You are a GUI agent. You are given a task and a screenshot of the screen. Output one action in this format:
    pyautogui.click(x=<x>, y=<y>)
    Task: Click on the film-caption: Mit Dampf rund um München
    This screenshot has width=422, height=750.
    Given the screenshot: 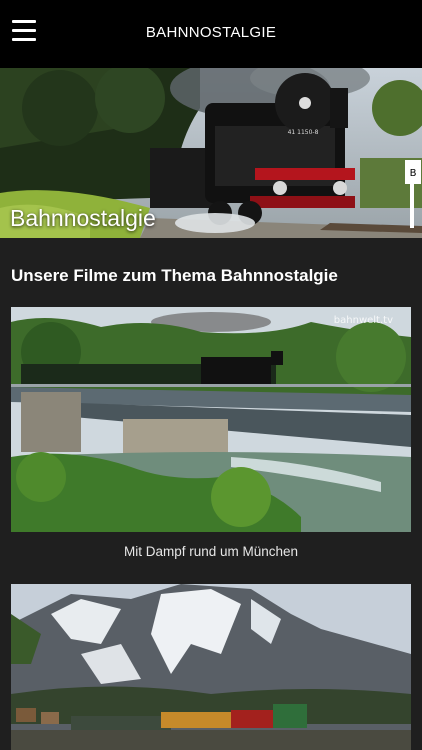 What is the action you would take?
    pyautogui.click(x=211, y=551)
    